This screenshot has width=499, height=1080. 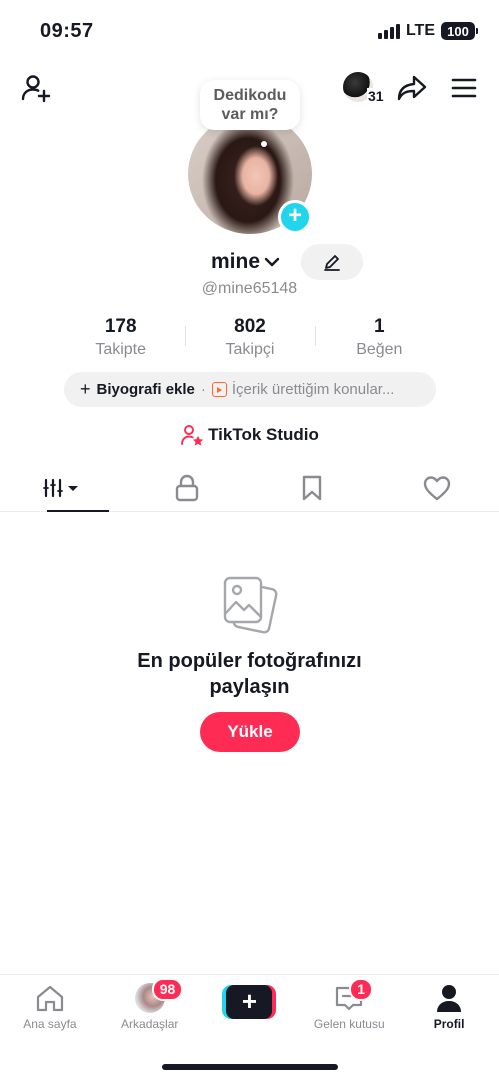 I want to click on nav-friends: 98 Arkadaşlar, so click(x=150, y=1009).